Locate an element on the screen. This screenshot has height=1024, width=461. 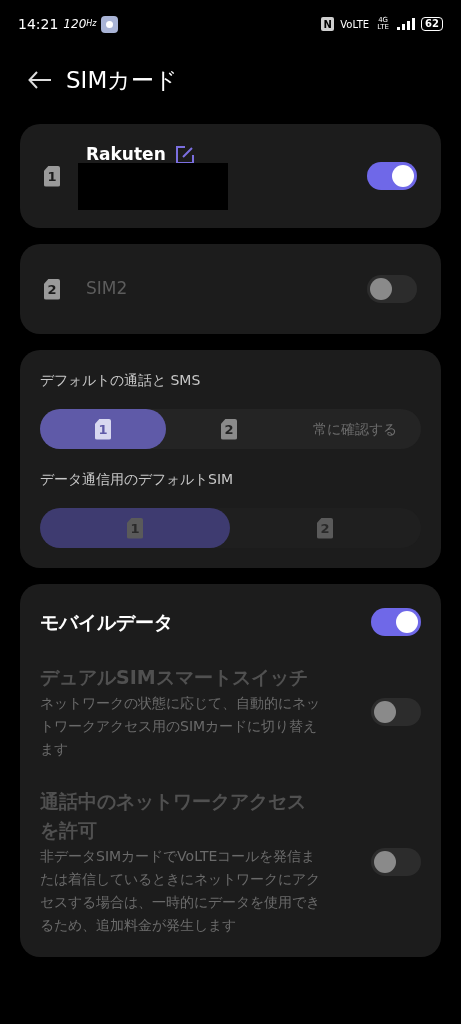
section-label: デフォルトの通話と SMS is located at coordinates (121, 380).